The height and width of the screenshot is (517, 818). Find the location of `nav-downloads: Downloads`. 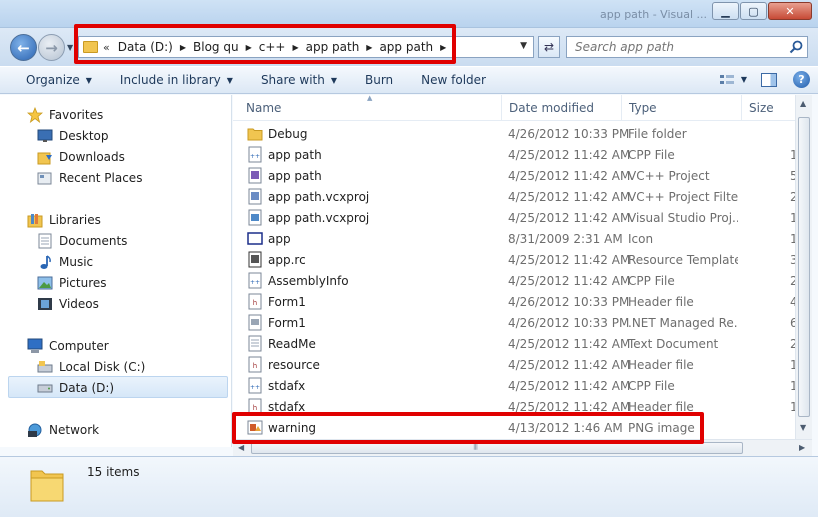

nav-downloads: Downloads is located at coordinates (81, 157).